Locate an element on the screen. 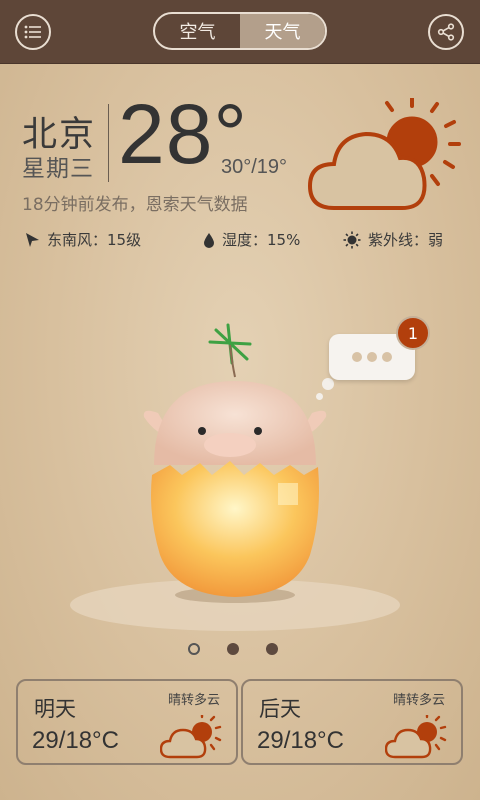  view-tabs: 空气 天气 is located at coordinates (240, 31).